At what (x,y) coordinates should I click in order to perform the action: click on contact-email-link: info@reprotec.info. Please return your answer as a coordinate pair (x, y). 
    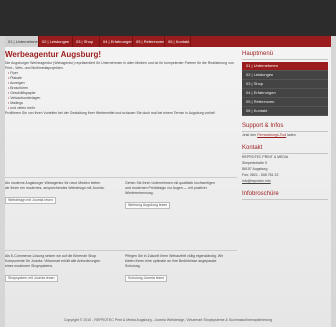
    Looking at the image, I should click on (285, 181).